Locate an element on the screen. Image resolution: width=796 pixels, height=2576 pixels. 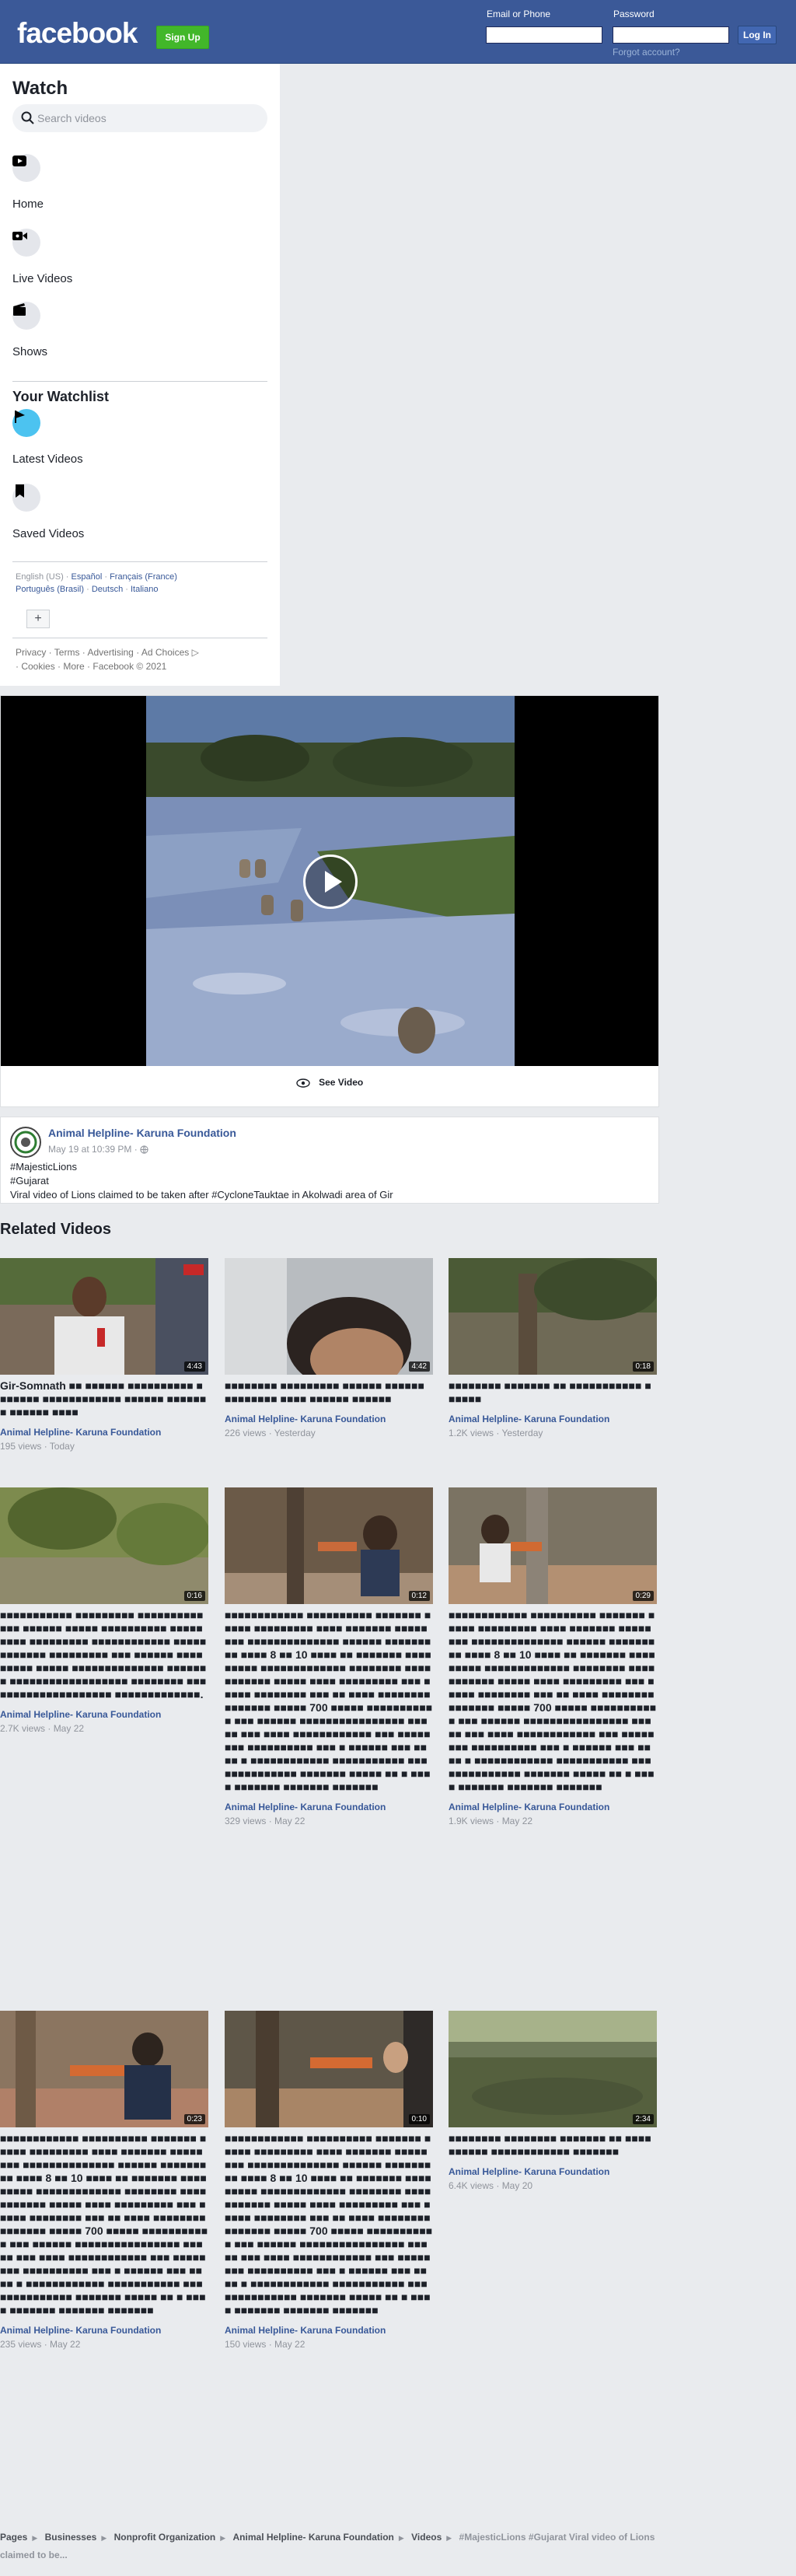
footer-link: Cookies is located at coordinates (37, 666).